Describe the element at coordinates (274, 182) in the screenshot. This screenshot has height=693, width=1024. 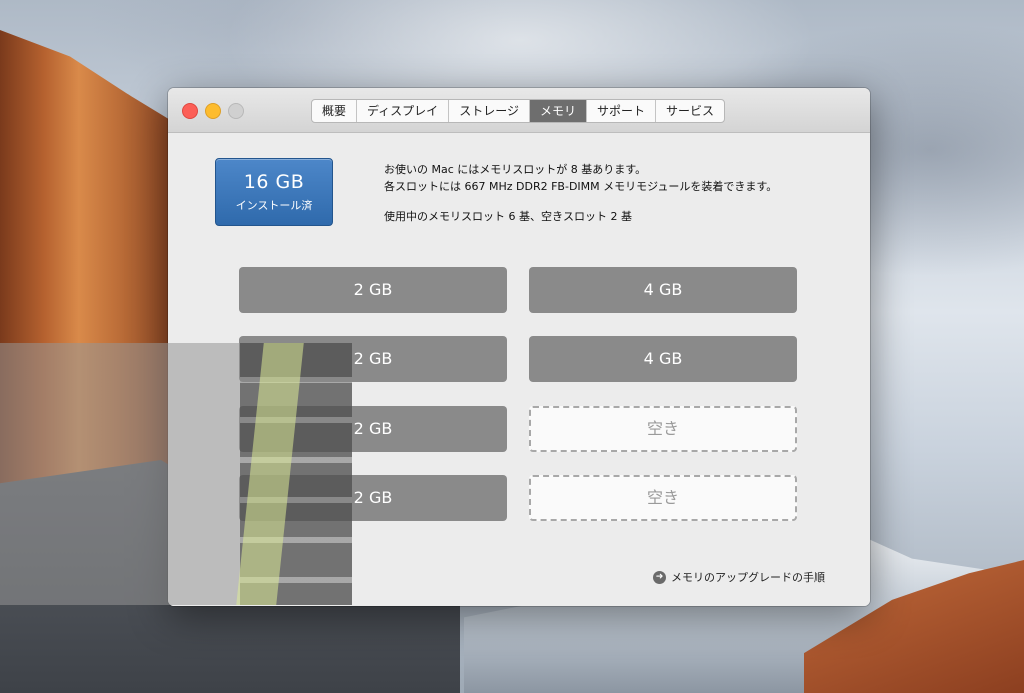
I see `installed-memory-size: 16 GB` at that location.